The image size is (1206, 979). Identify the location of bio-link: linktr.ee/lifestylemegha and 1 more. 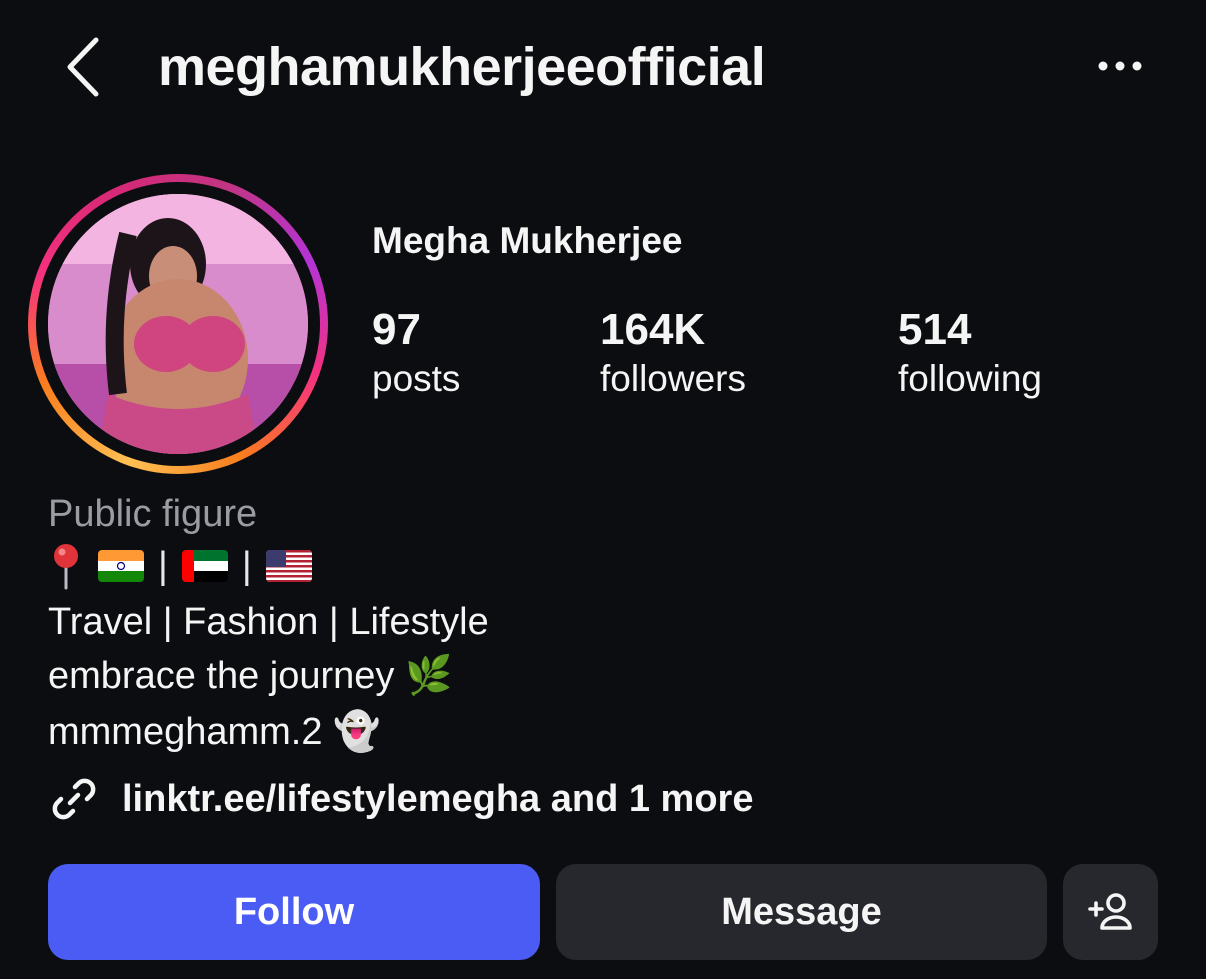
(400, 799).